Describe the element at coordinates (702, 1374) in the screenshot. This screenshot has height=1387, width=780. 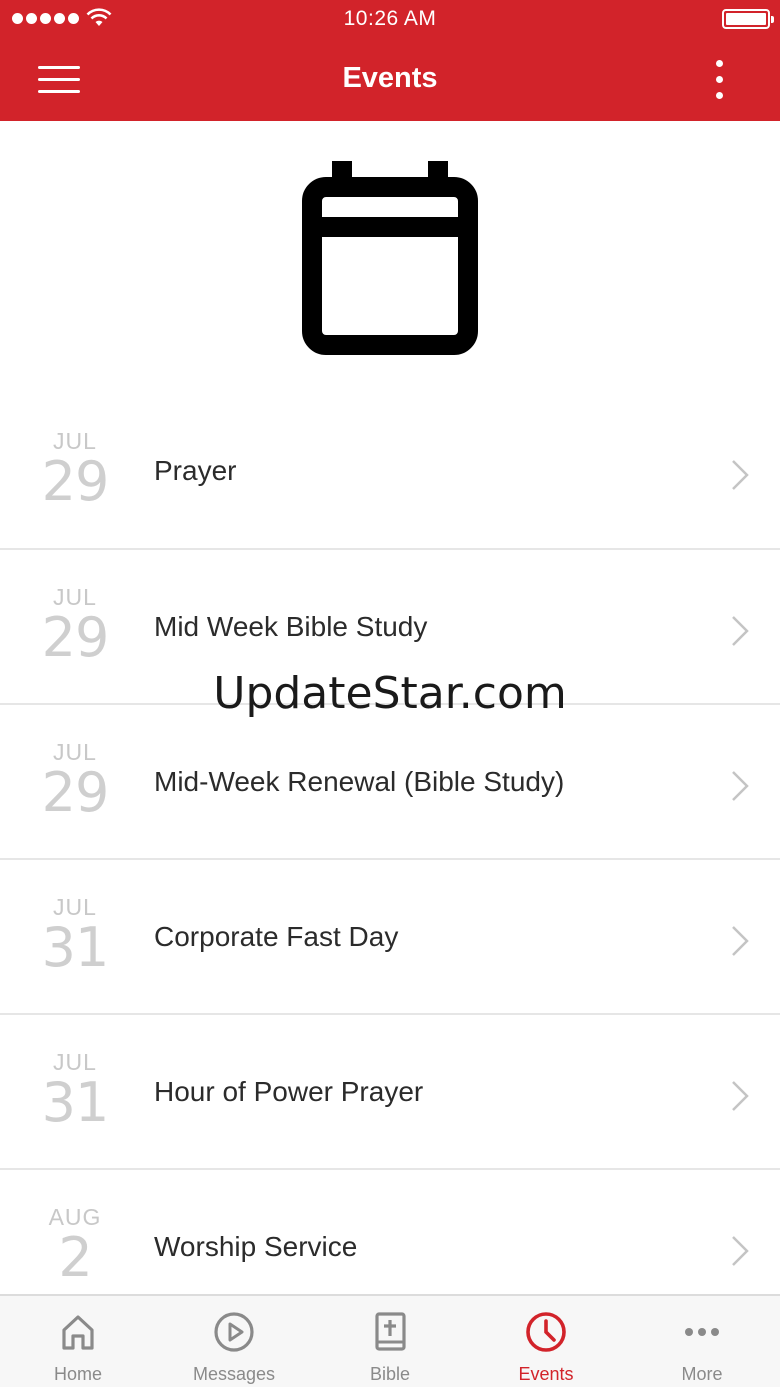
I see `tab-label: More` at that location.